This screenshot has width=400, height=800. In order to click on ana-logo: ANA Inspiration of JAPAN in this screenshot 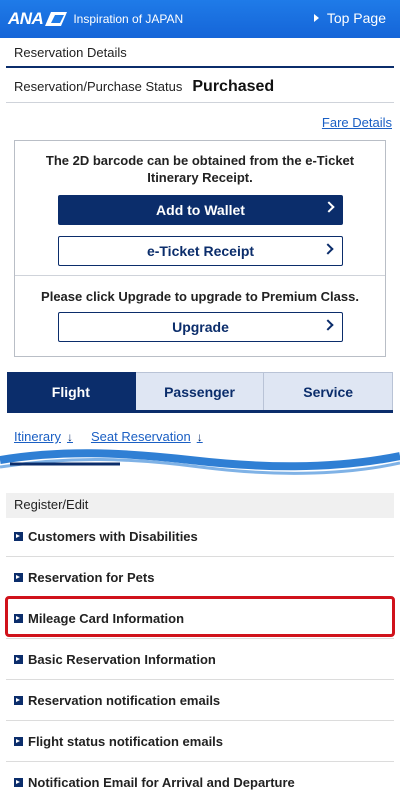, I will do `click(95, 19)`.